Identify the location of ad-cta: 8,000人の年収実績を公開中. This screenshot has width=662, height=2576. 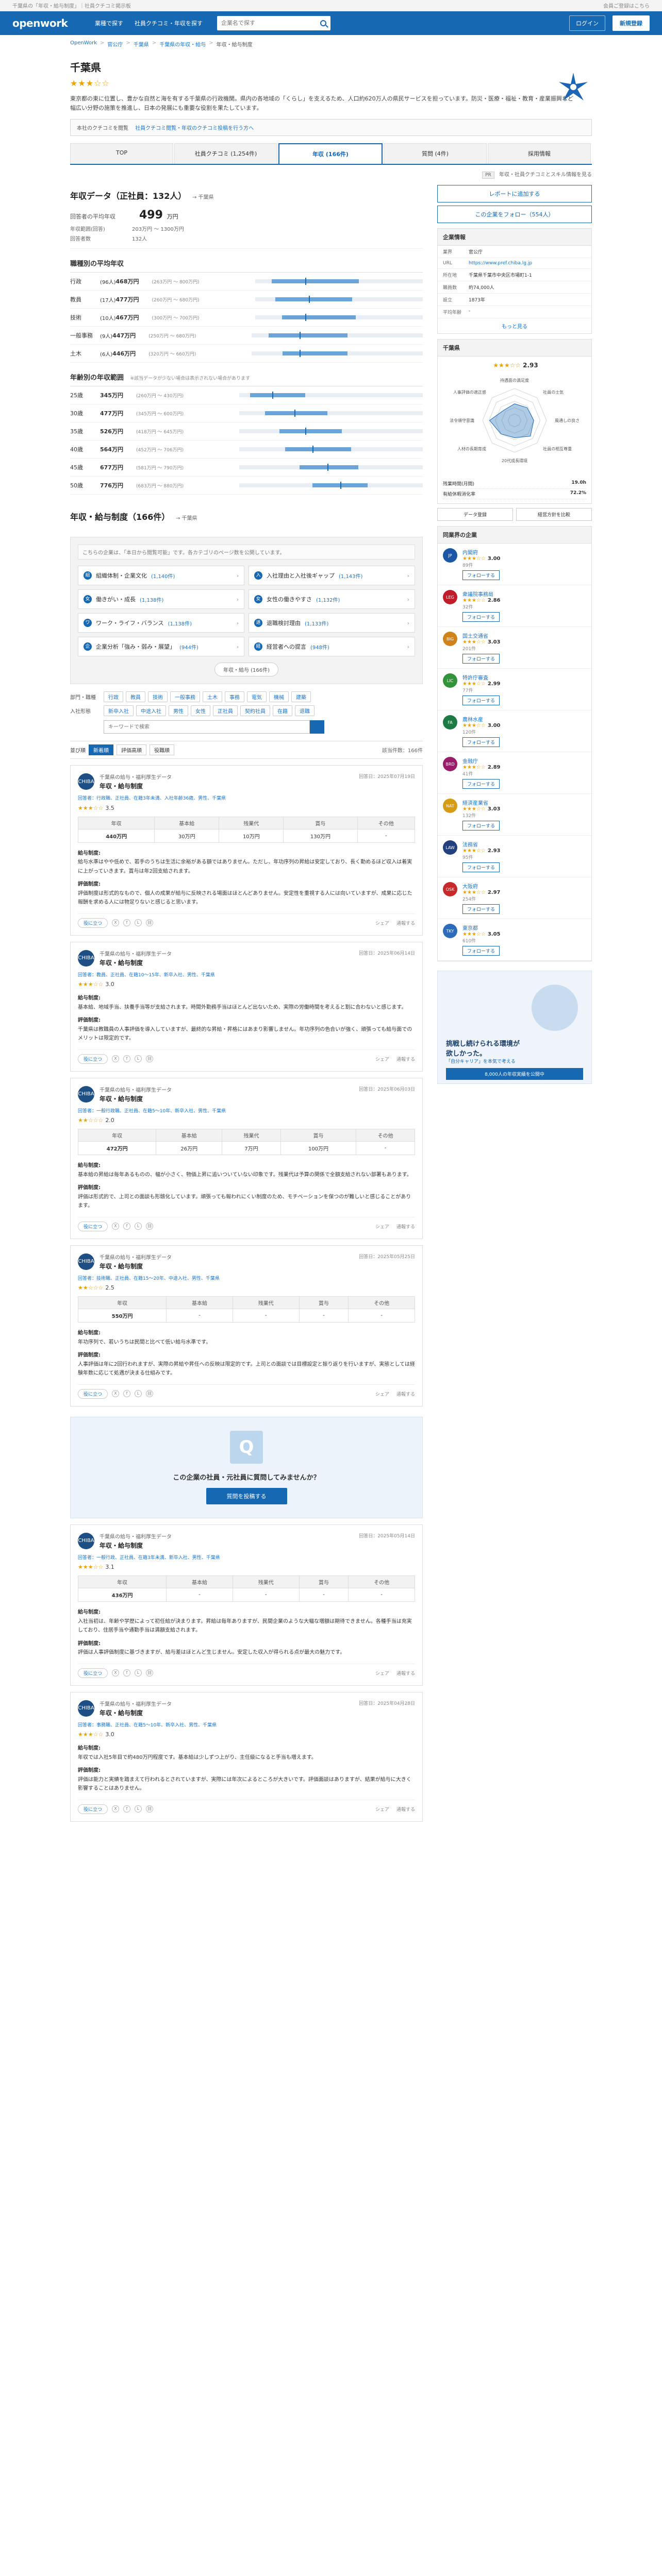
(514, 1074).